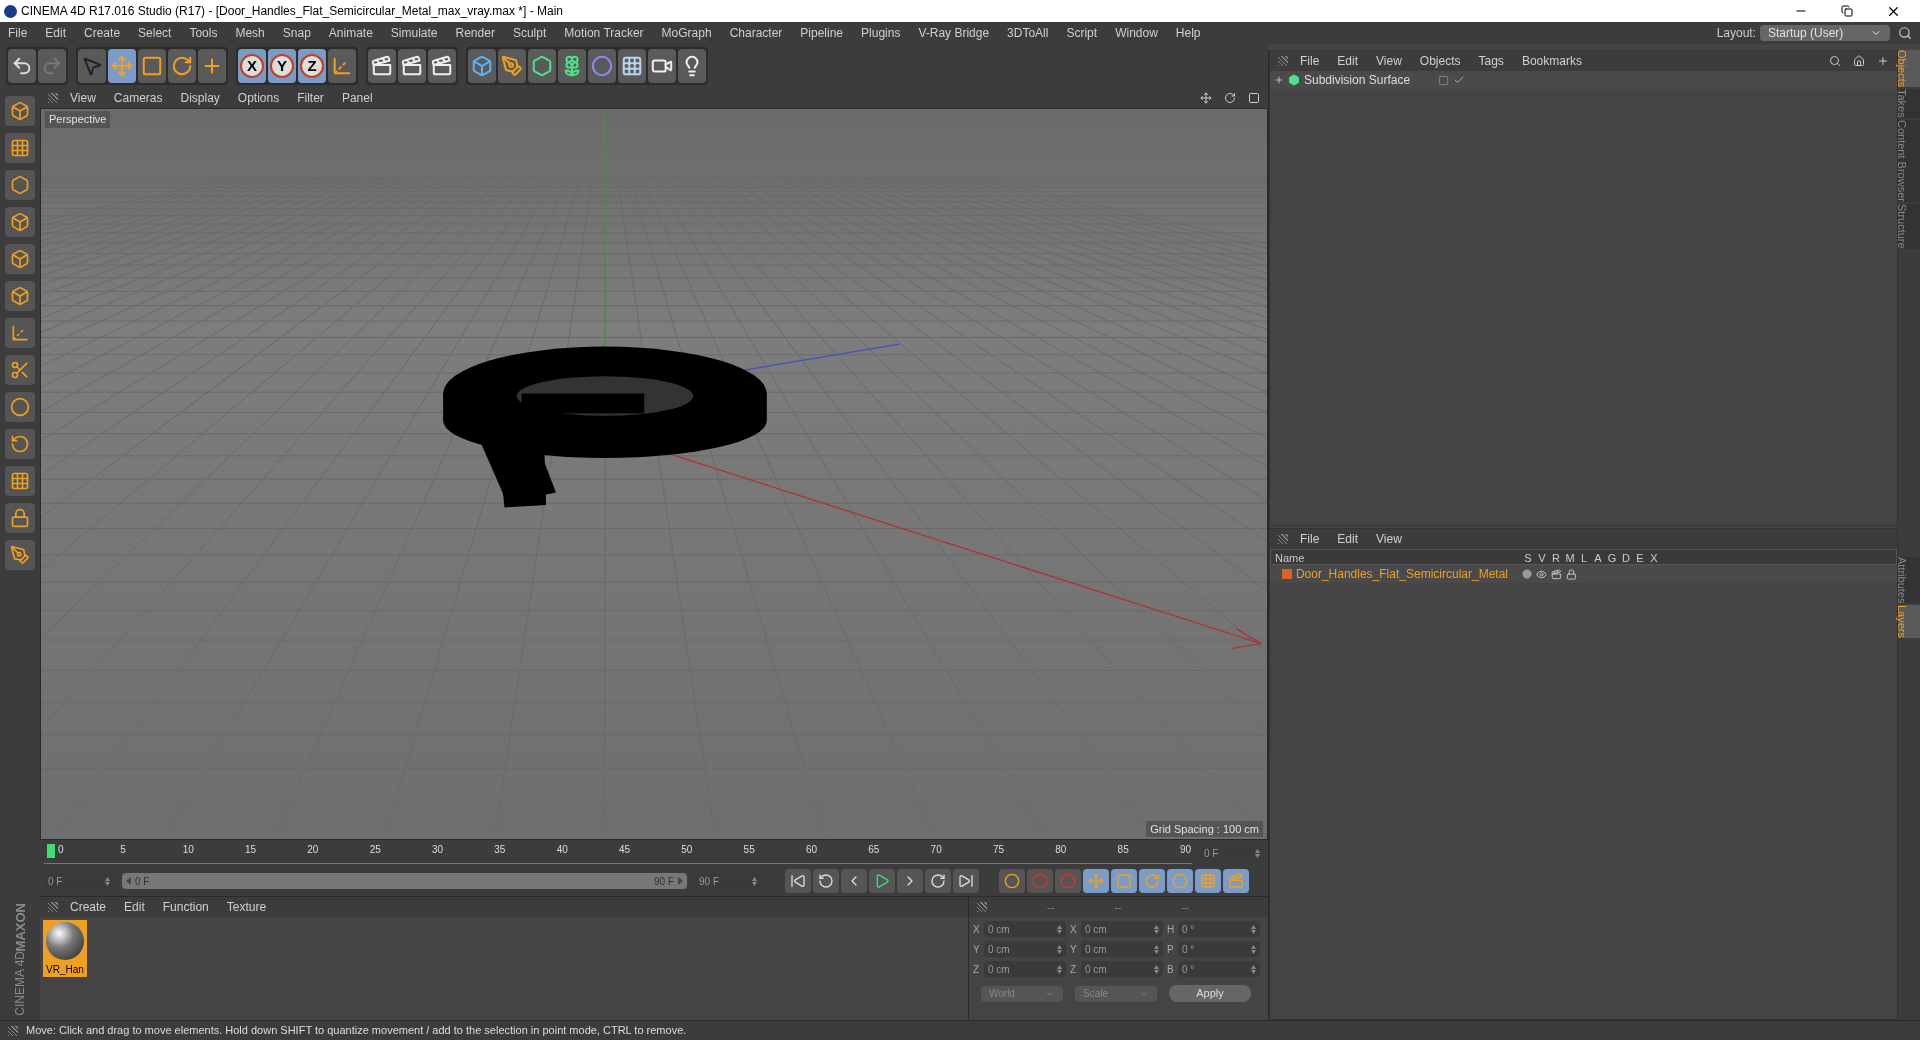 Image resolution: width=1920 pixels, height=1040 pixels. What do you see at coordinates (1551, 61) in the screenshot?
I see `objects-menu-item: Bookmarks` at bounding box center [1551, 61].